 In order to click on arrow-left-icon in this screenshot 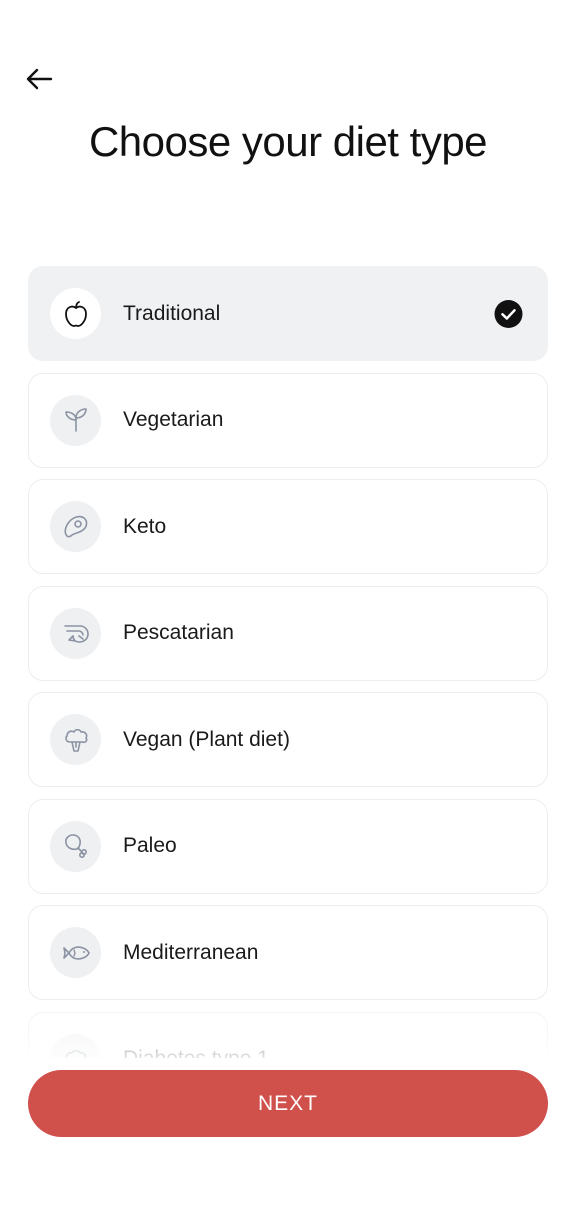, I will do `click(39, 79)`.